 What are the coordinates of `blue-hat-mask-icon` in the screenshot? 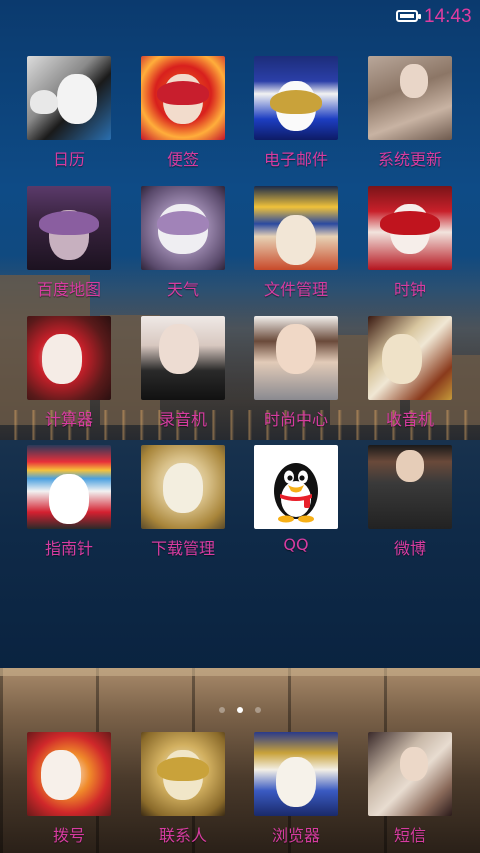 It's located at (296, 98).